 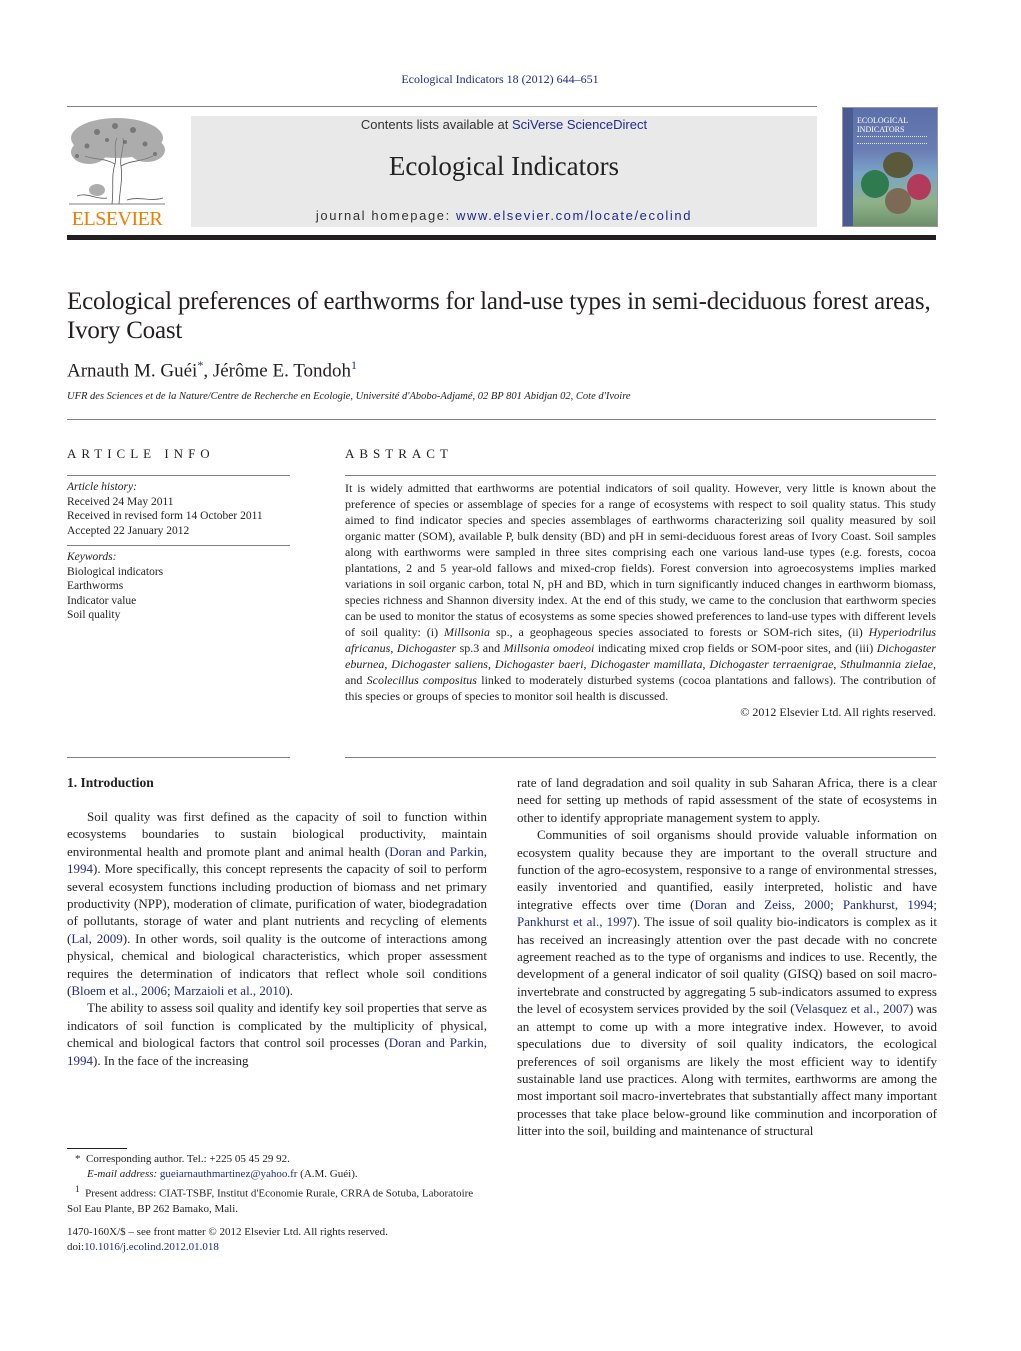 I want to click on author-name: Jérôme E. Tondoh, so click(x=282, y=370).